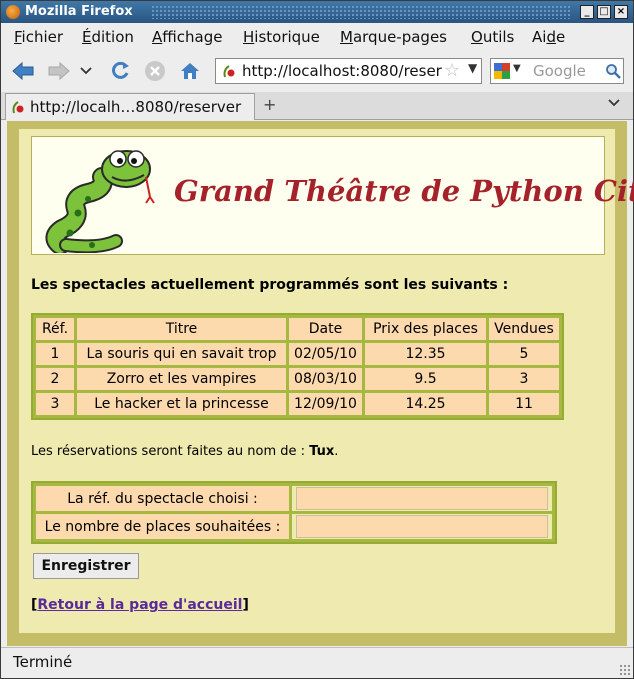 The height and width of the screenshot is (679, 634). I want to click on col-vendues: Vendues, so click(524, 329).